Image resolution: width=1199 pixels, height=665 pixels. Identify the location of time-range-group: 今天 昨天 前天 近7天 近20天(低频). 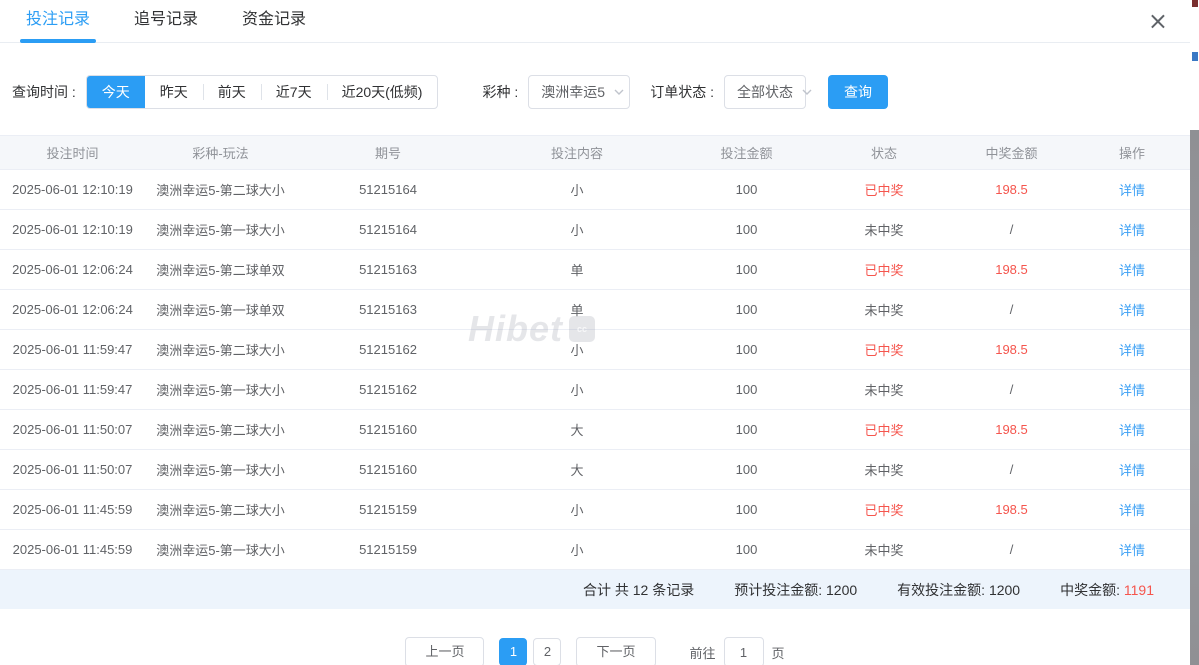
(262, 92).